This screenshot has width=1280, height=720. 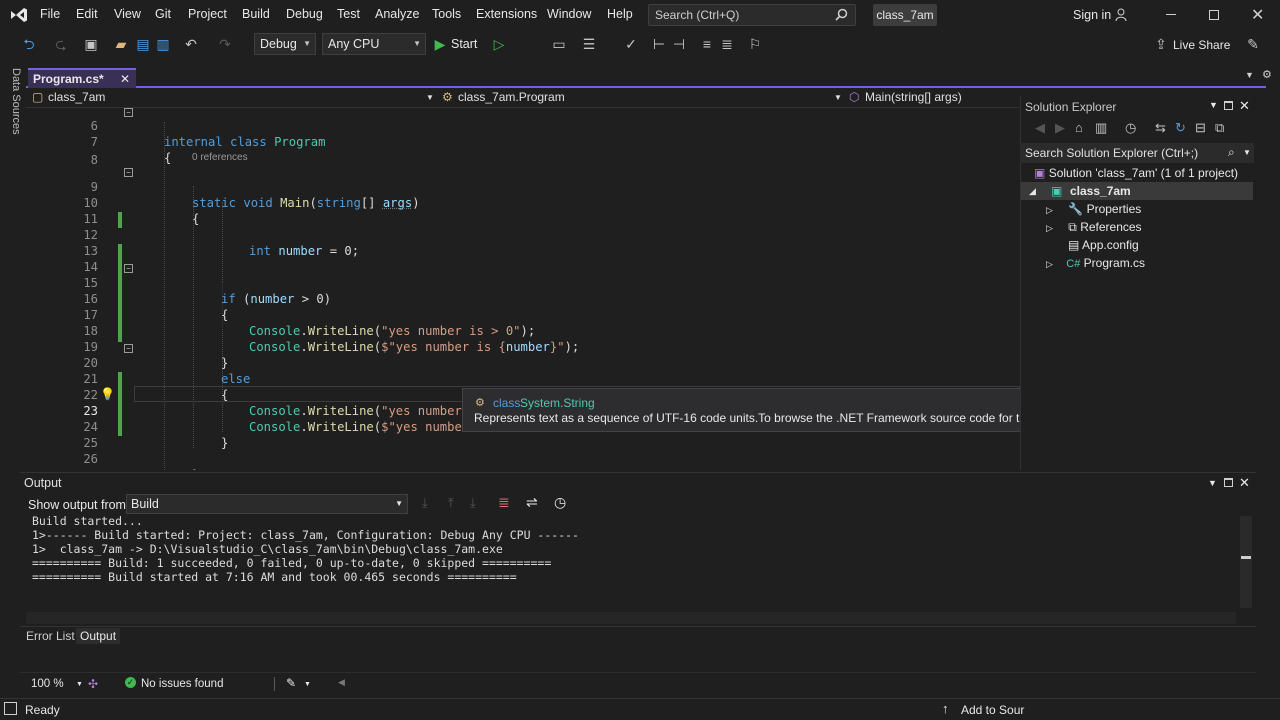 I want to click on menu-build: Build, so click(x=256, y=14).